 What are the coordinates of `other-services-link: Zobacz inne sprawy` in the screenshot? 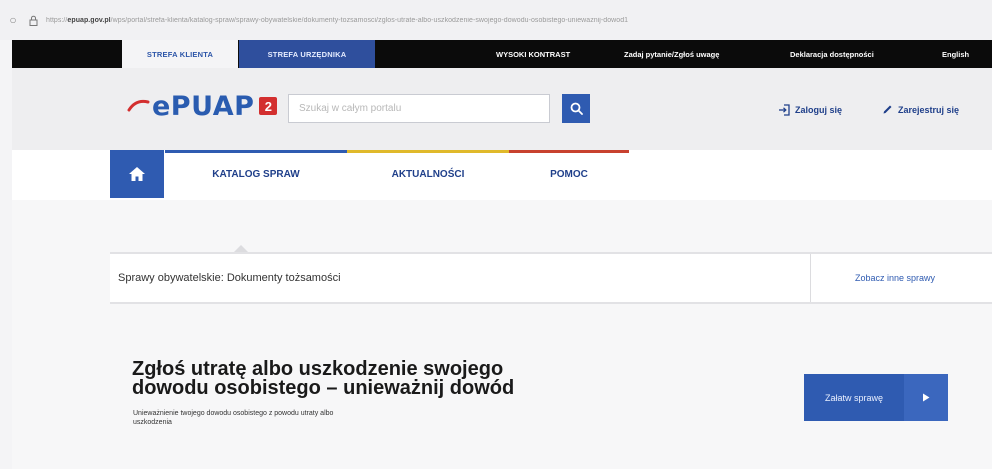 It's located at (895, 278).